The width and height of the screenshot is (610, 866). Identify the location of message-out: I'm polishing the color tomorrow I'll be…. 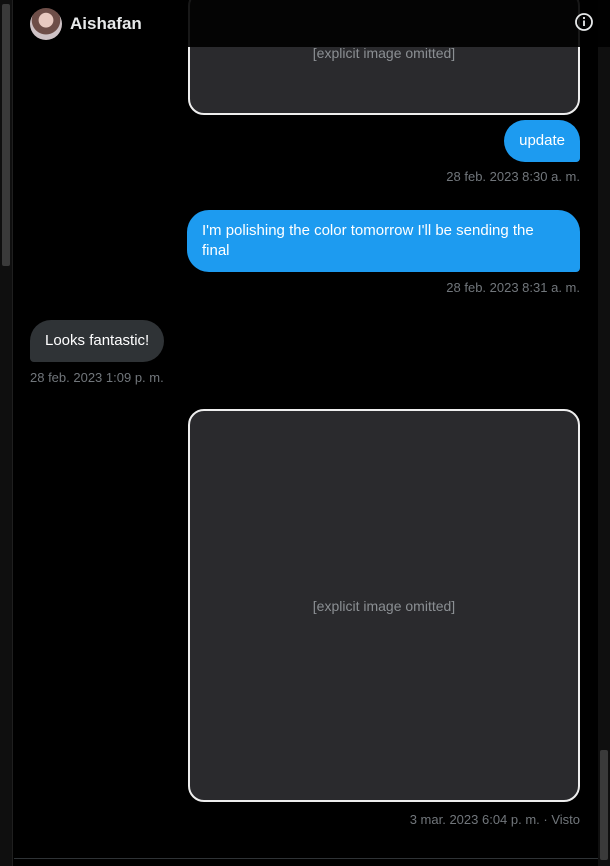
(383, 241).